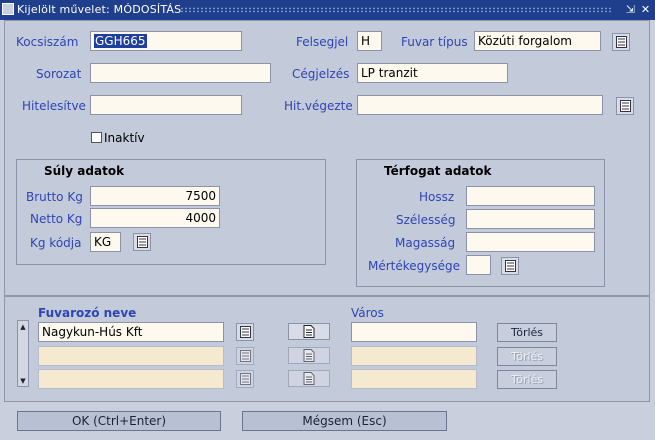  What do you see at coordinates (56, 219) in the screenshot?
I see `netto-label: Netto Kg` at bounding box center [56, 219].